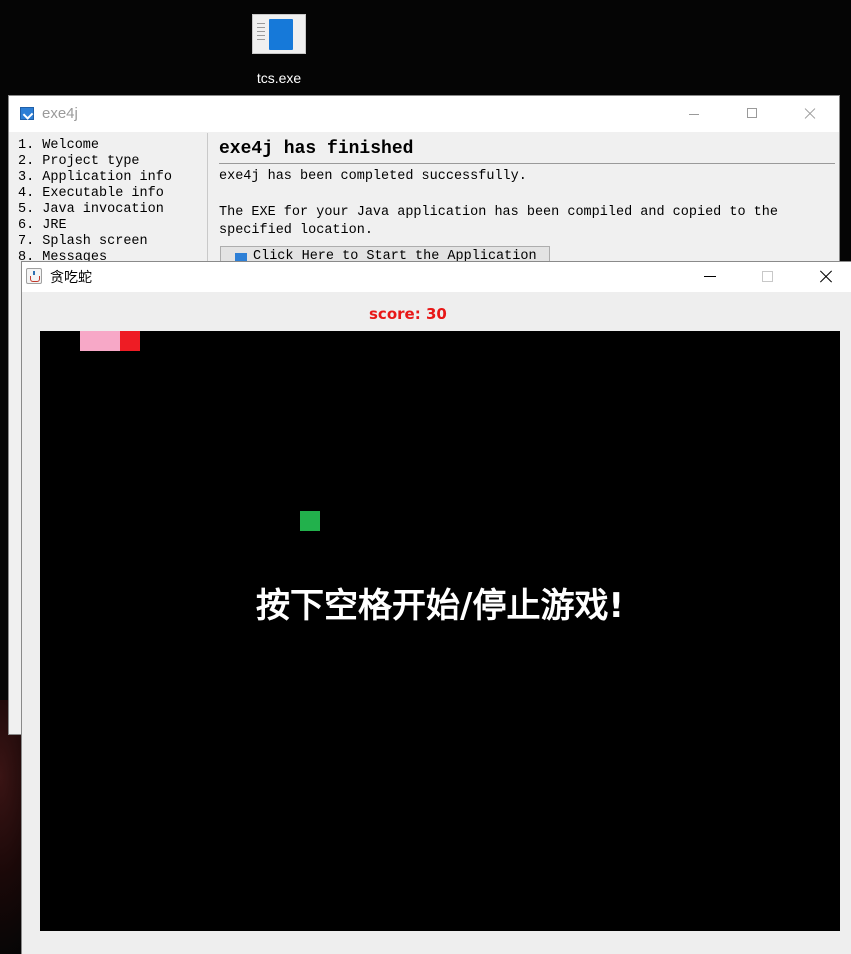 The height and width of the screenshot is (954, 851). What do you see at coordinates (95, 226) in the screenshot?
I see `wizard-step: 6. JRE` at bounding box center [95, 226].